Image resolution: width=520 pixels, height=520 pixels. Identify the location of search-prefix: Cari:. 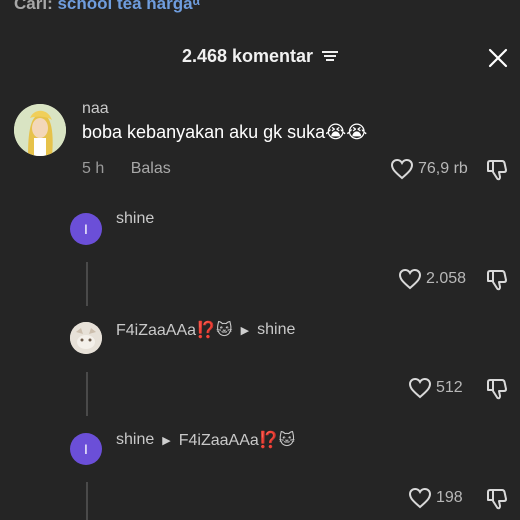
(33, 6).